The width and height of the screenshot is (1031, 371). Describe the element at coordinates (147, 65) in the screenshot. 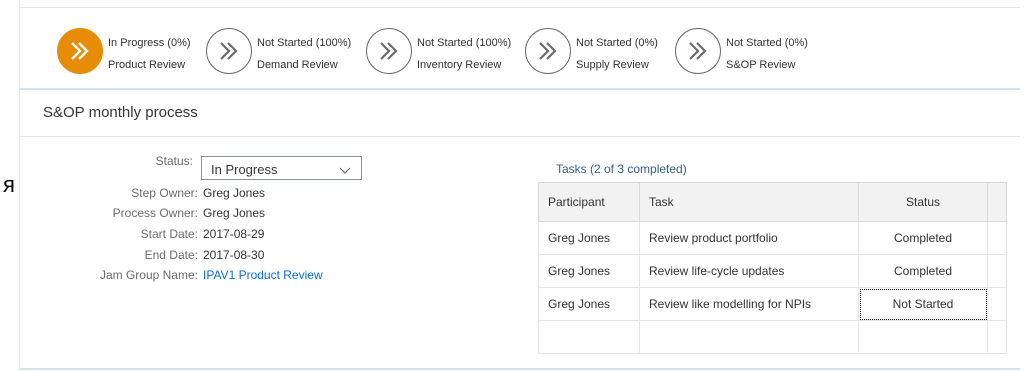

I see `step-name: Product Review` at that location.